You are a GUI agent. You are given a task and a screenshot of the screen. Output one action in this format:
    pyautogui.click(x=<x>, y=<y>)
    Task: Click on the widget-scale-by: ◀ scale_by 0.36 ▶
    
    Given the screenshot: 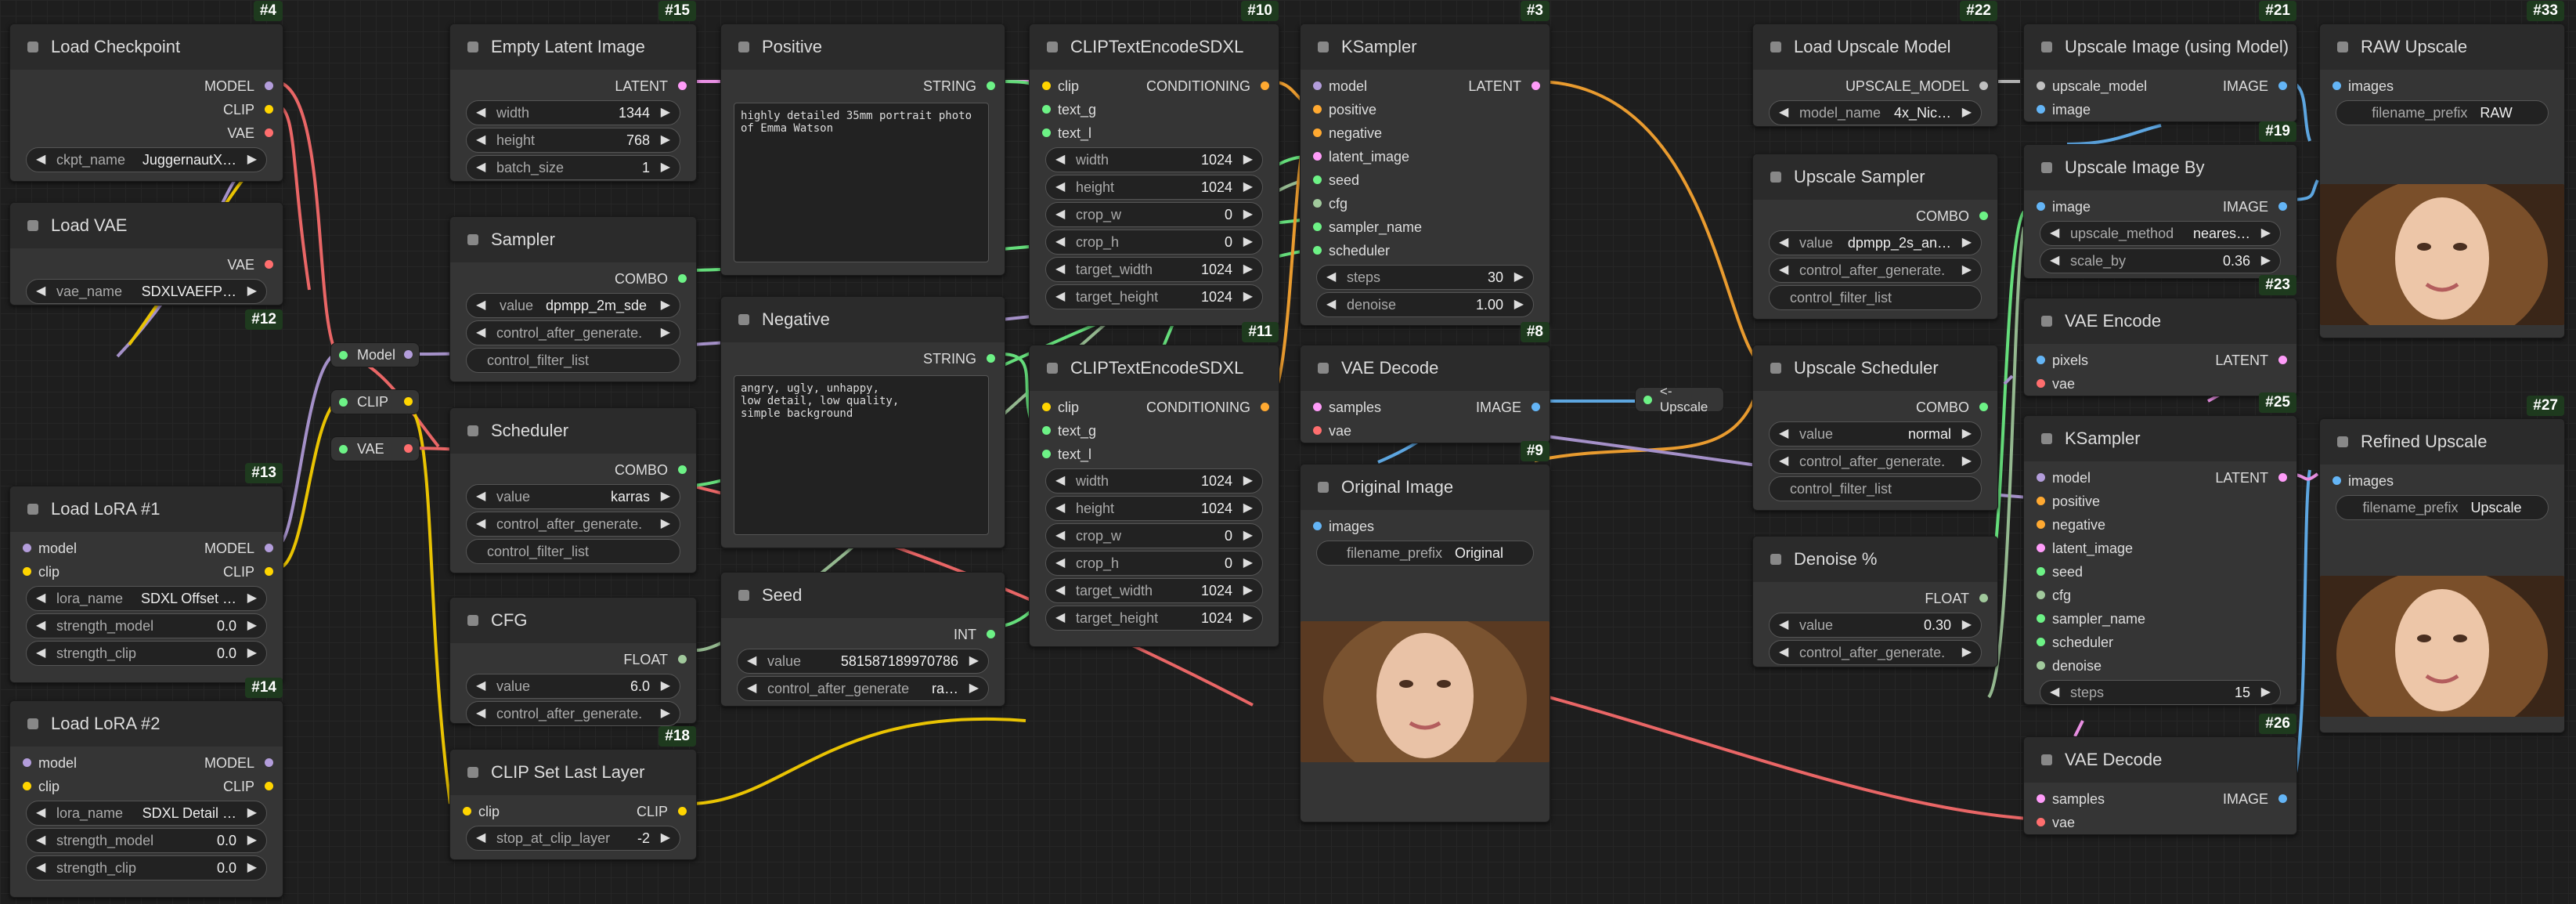 What is the action you would take?
    pyautogui.click(x=2160, y=261)
    